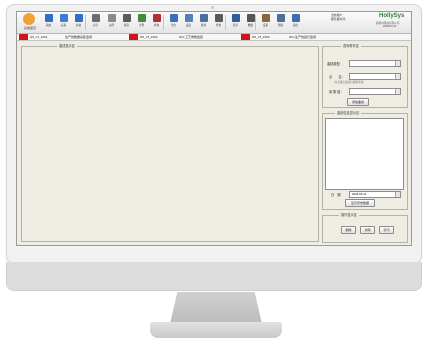 The height and width of the screenshot is (351, 432). What do you see at coordinates (148, 37) in the screenshot?
I see `tab-2-code: HS_LT_1002` at bounding box center [148, 37].